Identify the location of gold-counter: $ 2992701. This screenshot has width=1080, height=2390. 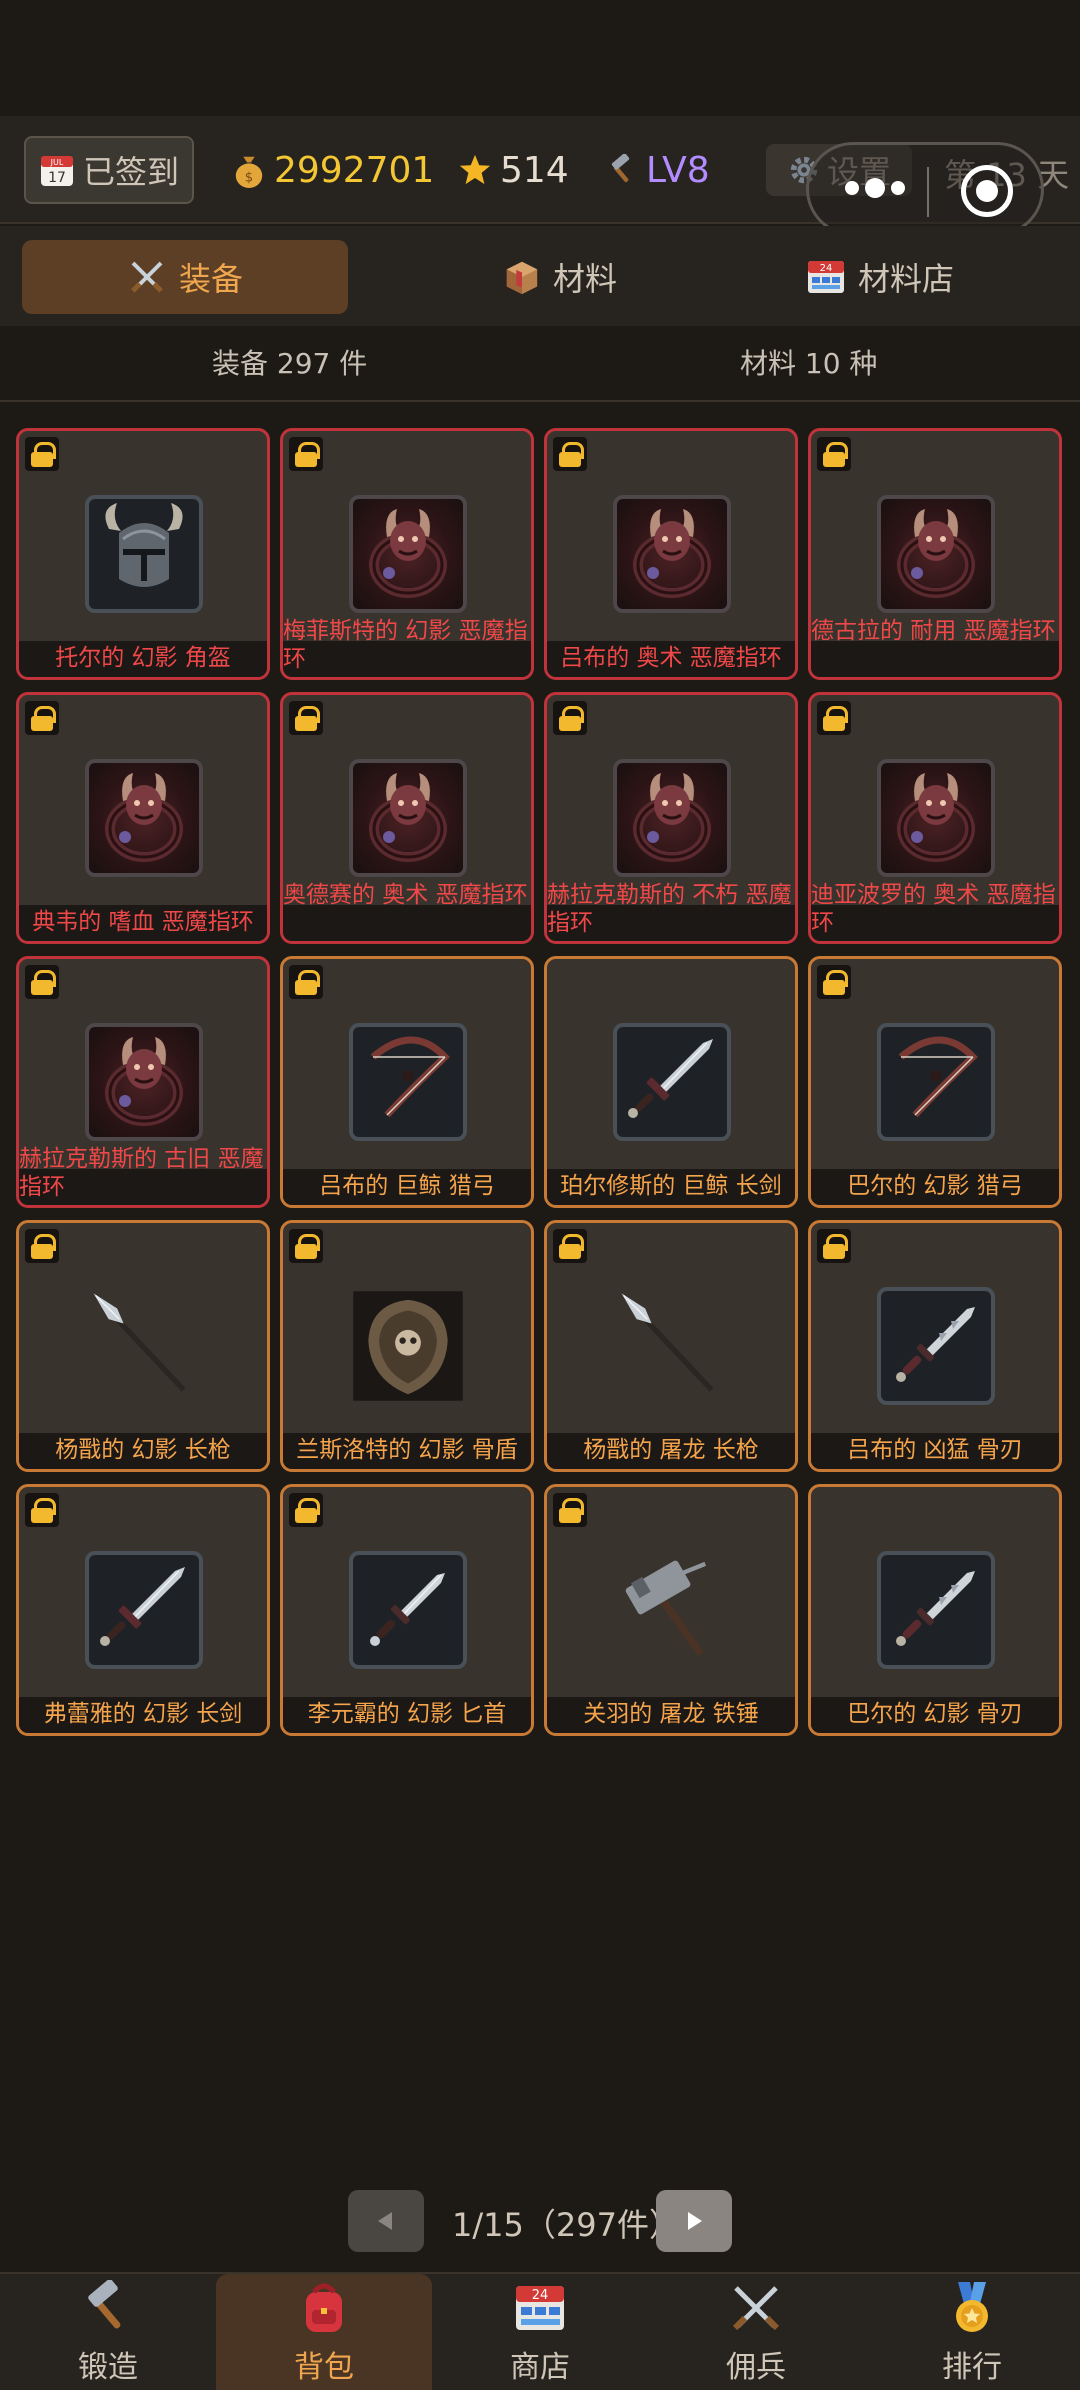
(333, 170).